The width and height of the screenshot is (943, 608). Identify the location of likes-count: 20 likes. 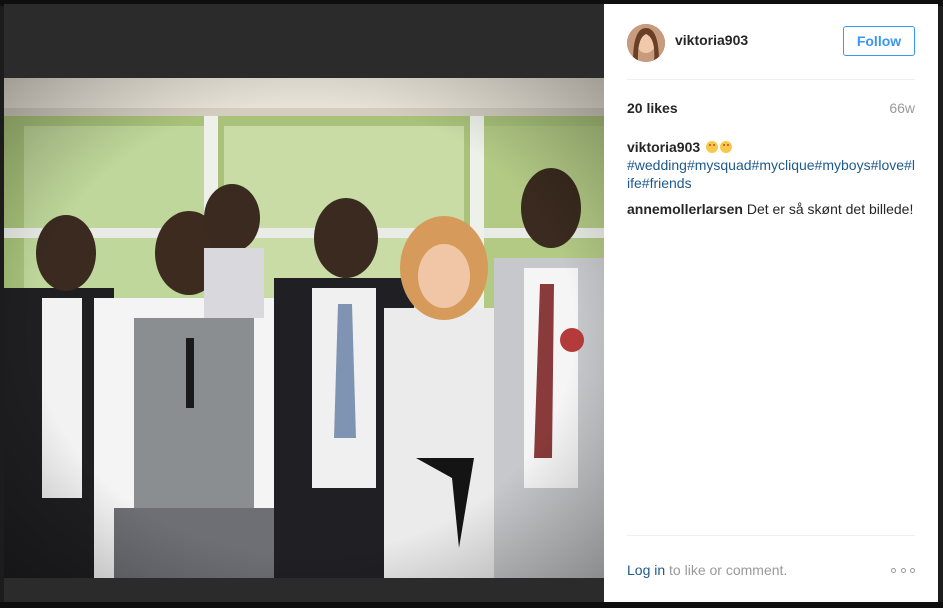
(652, 108).